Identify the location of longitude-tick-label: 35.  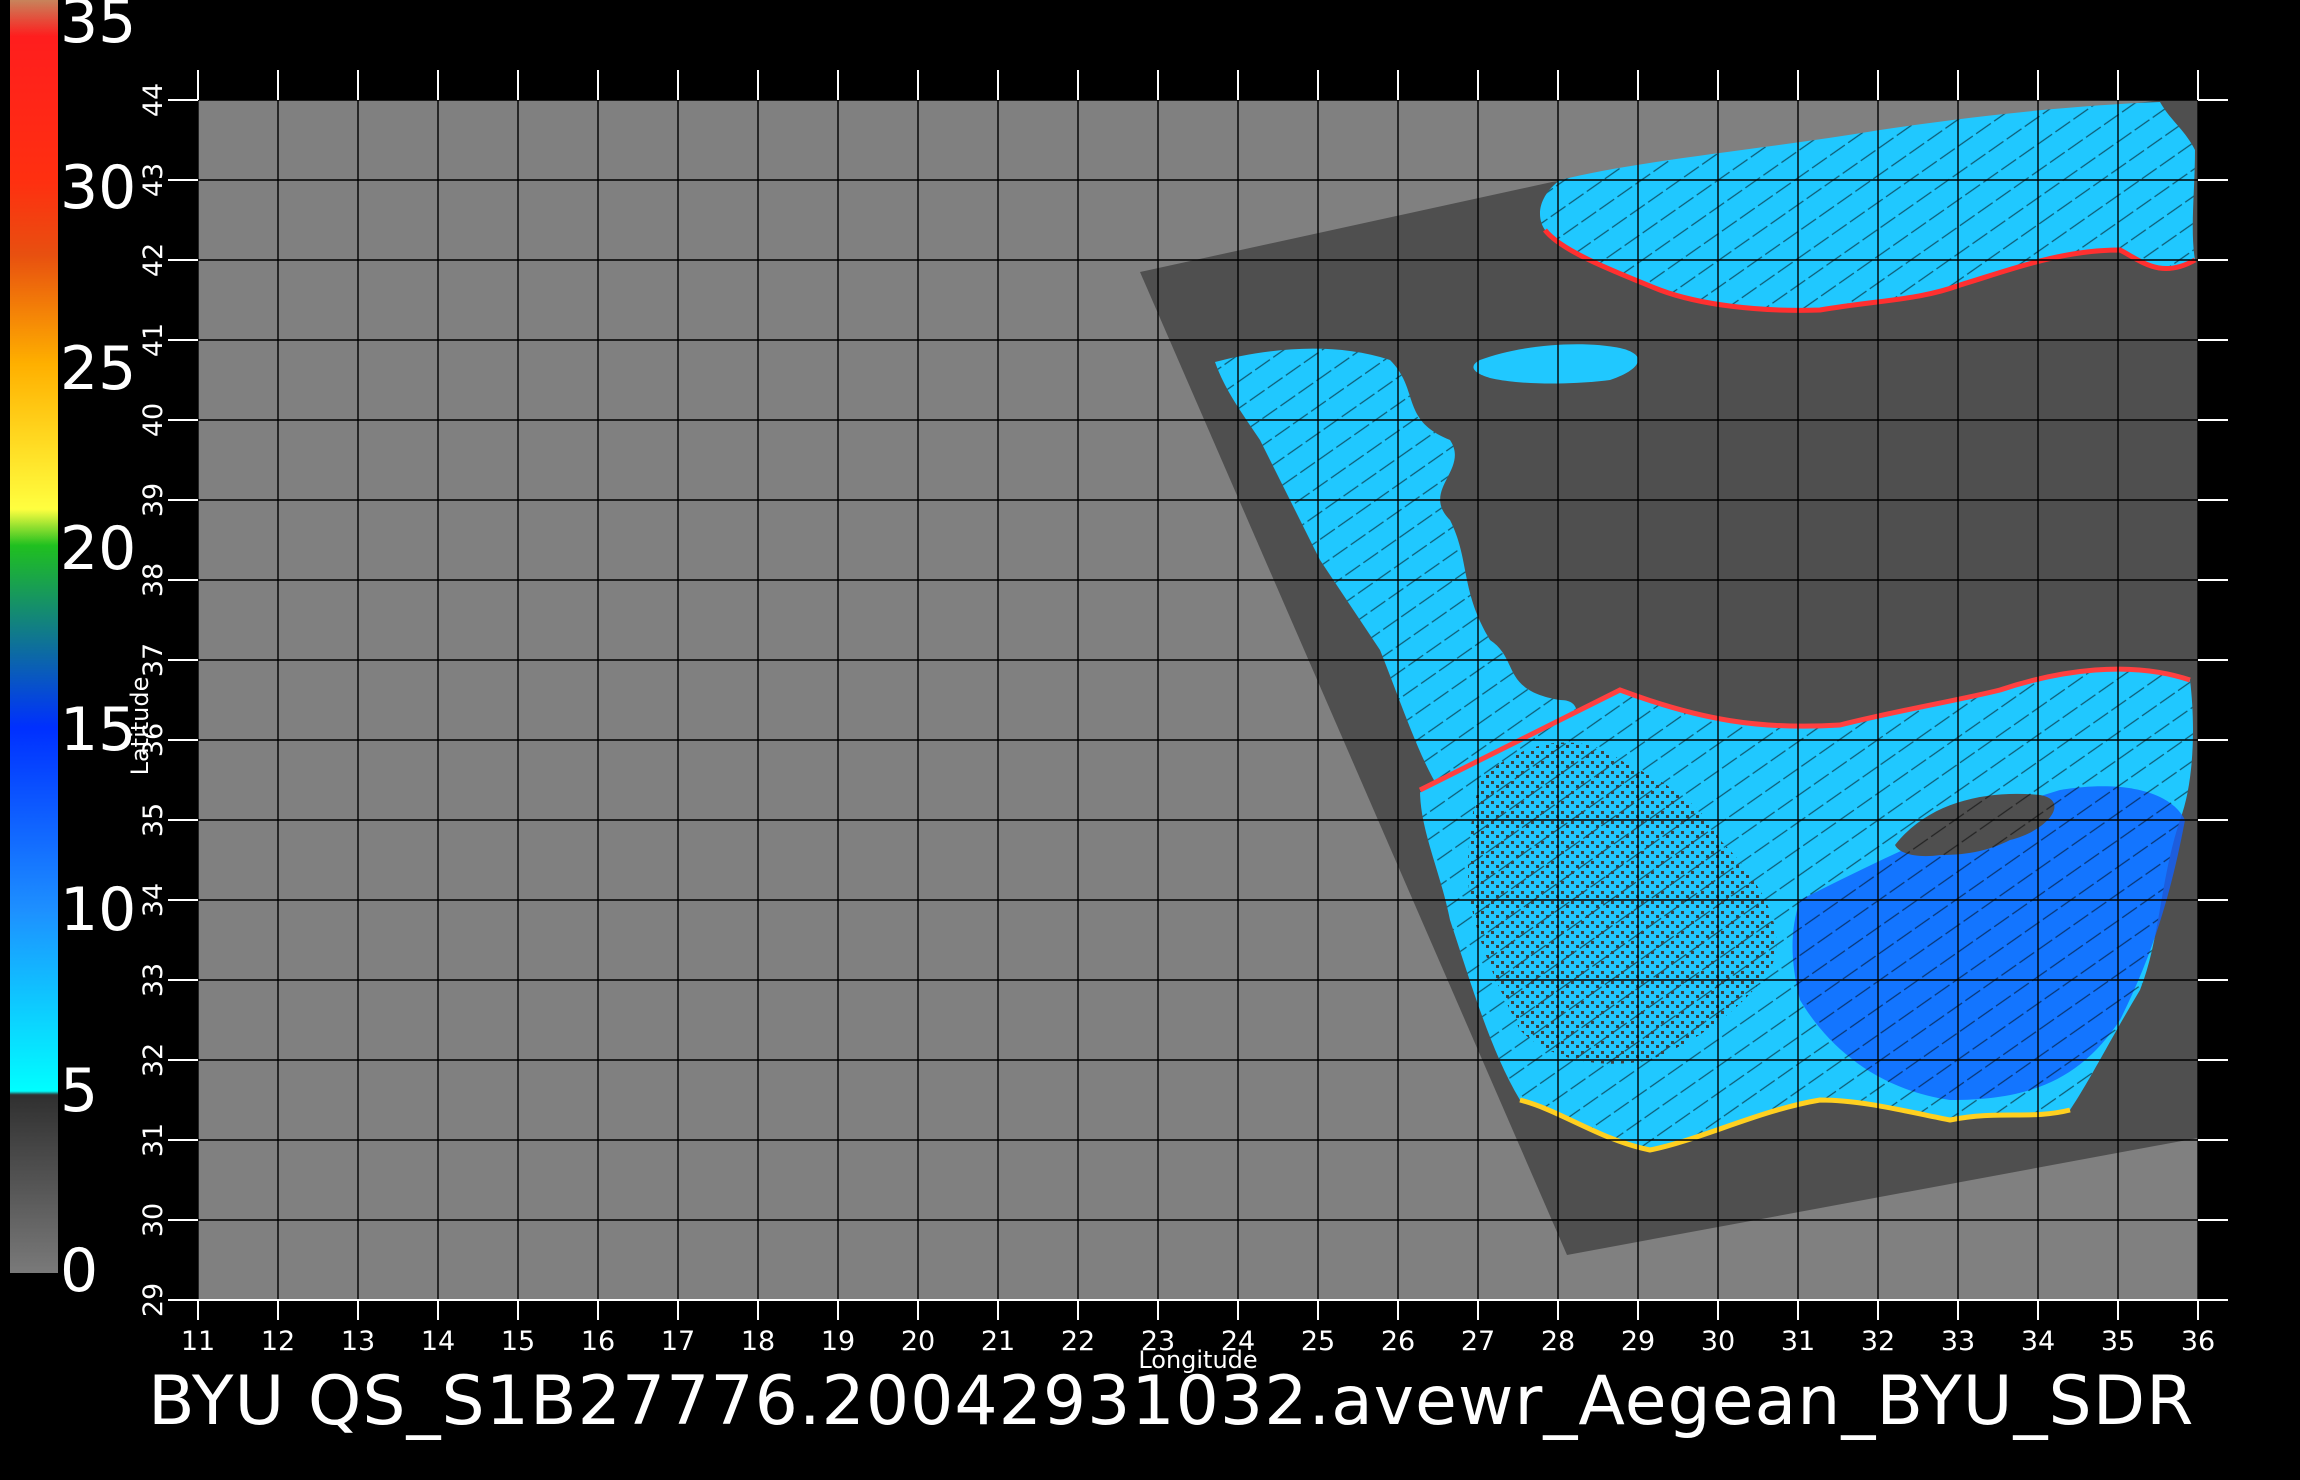
(2118, 1341).